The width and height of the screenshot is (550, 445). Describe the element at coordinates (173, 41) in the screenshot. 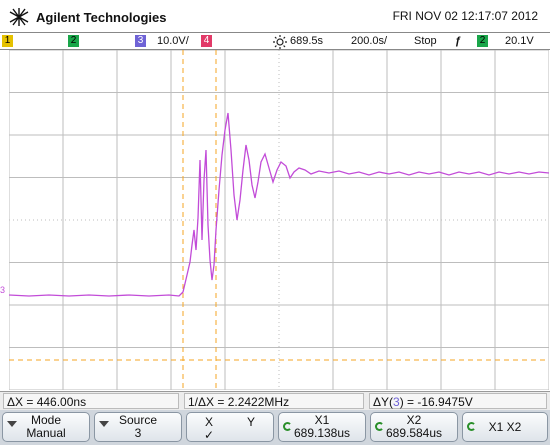

I see `channel-3-scale: 10.0V/` at that location.